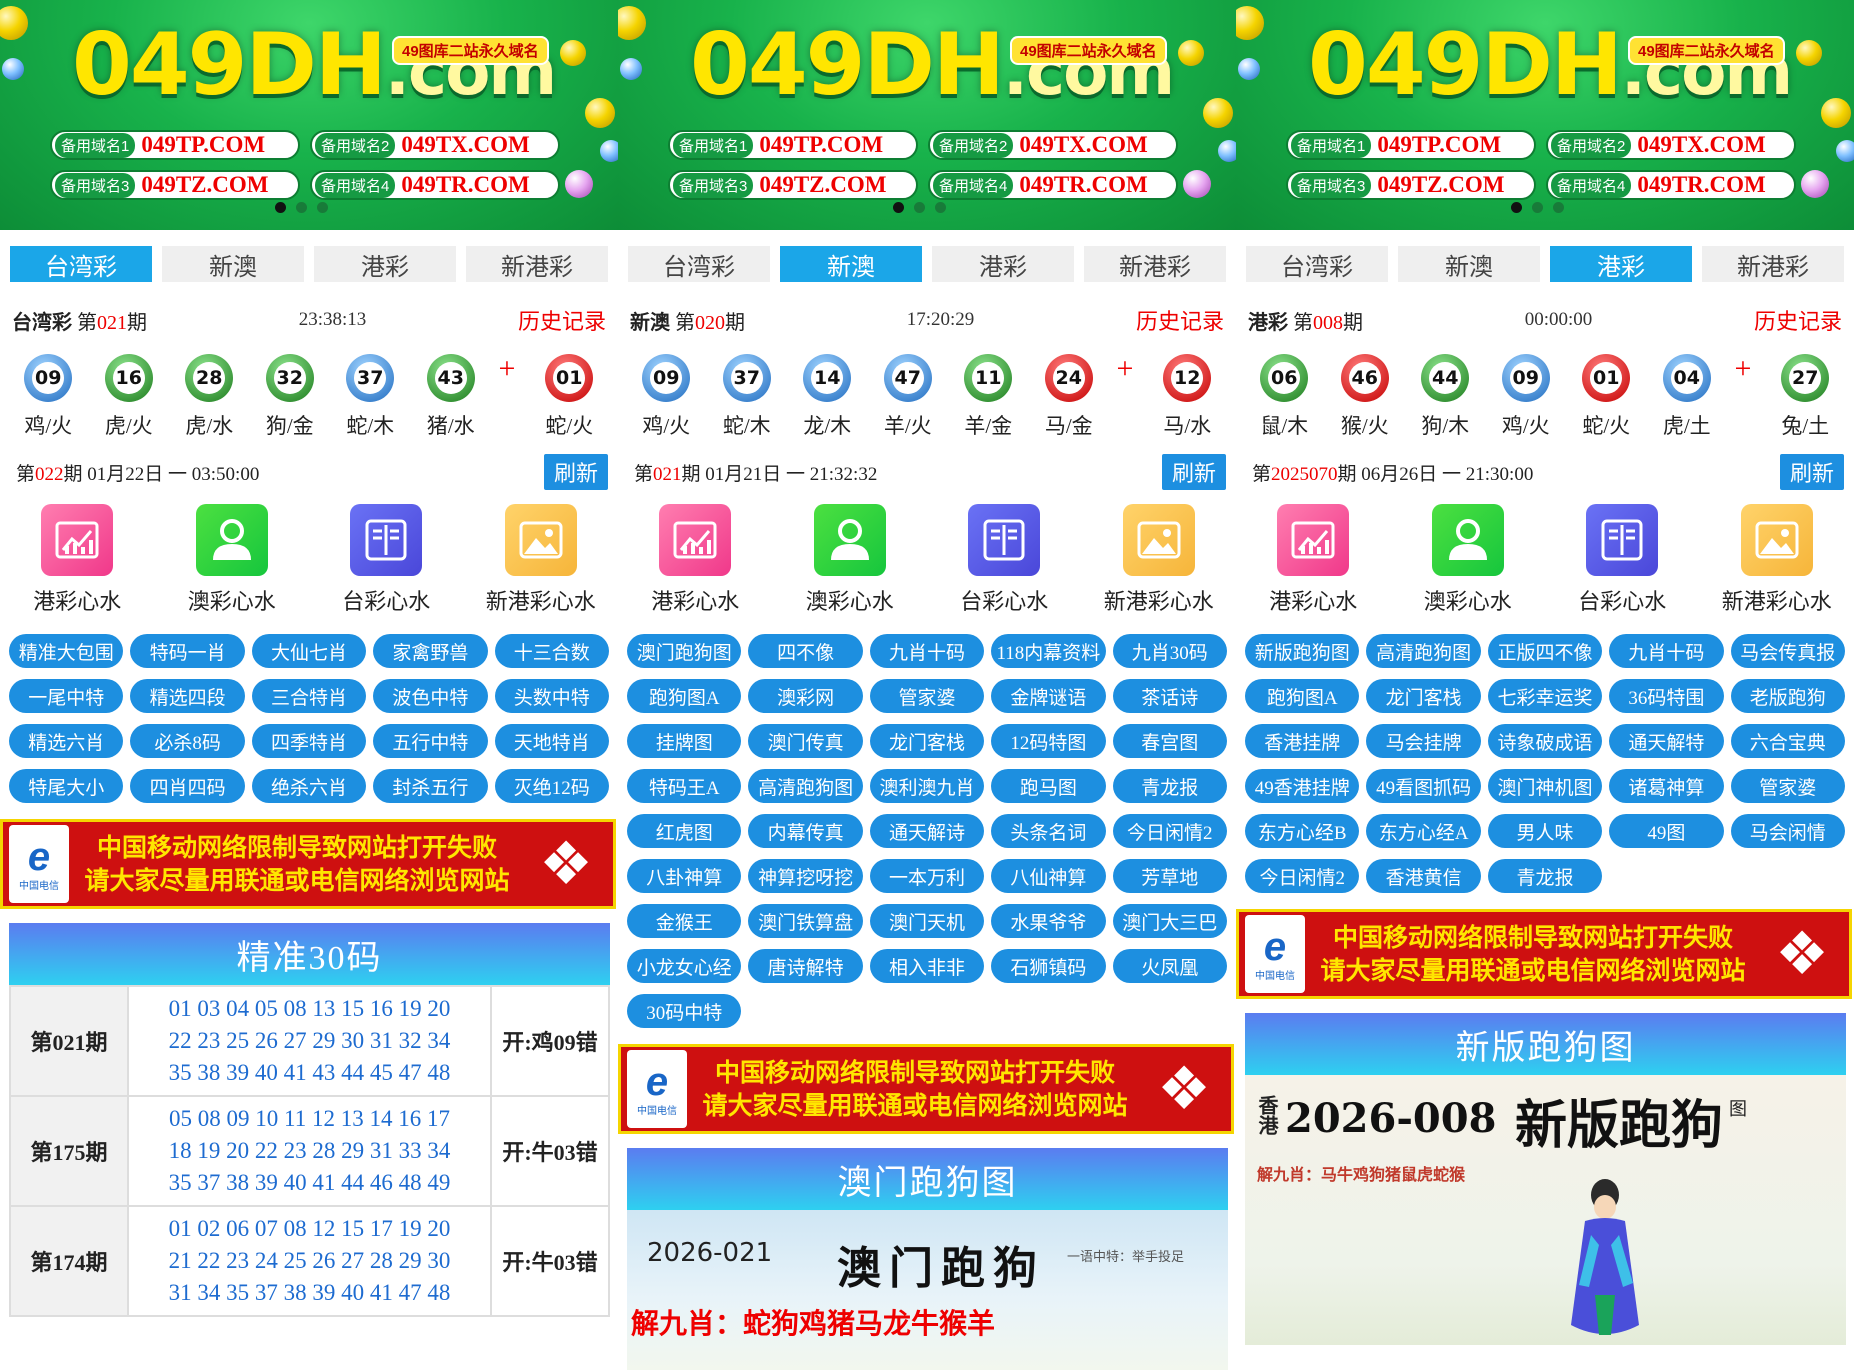 The height and width of the screenshot is (1372, 1854). What do you see at coordinates (309, 786) in the screenshot?
I see `category-link: 绝杀六肖` at bounding box center [309, 786].